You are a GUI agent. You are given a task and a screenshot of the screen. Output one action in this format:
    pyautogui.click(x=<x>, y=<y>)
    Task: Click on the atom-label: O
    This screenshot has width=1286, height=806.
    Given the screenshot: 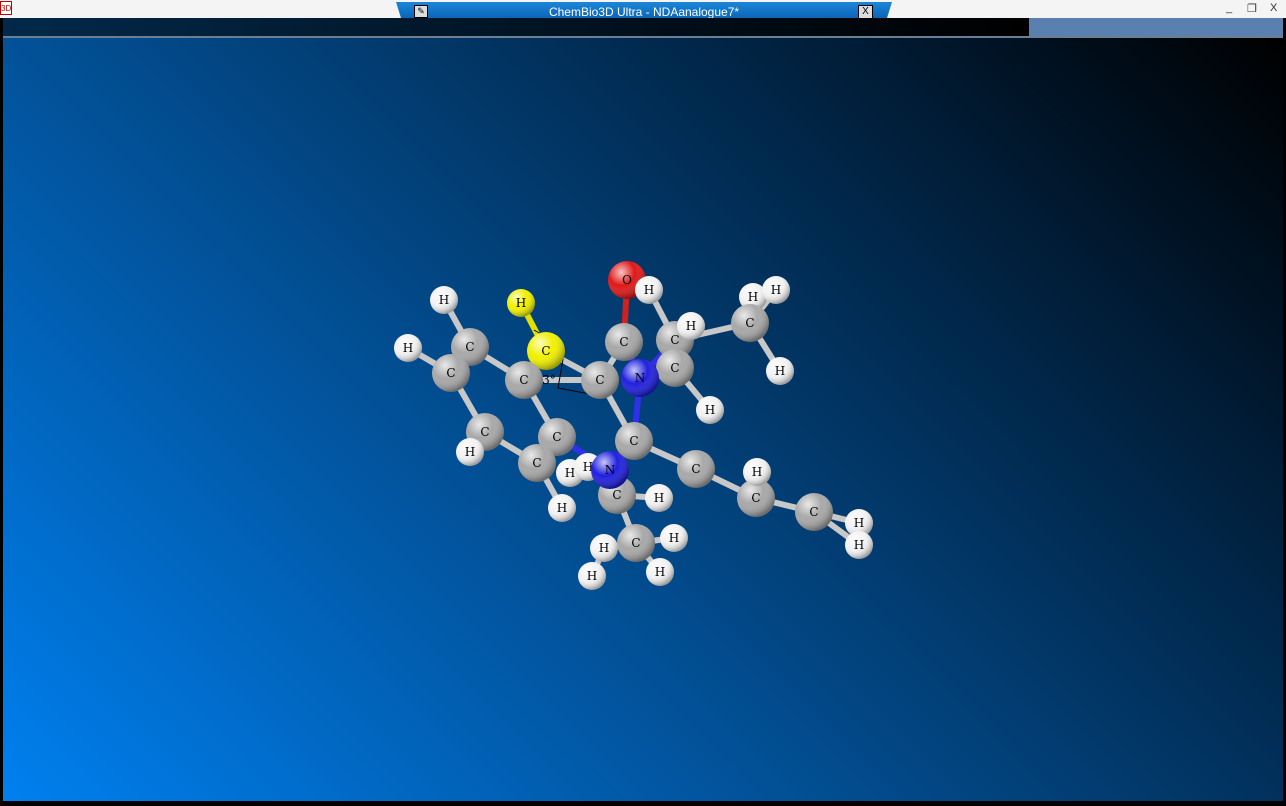 What is the action you would take?
    pyautogui.click(x=627, y=280)
    